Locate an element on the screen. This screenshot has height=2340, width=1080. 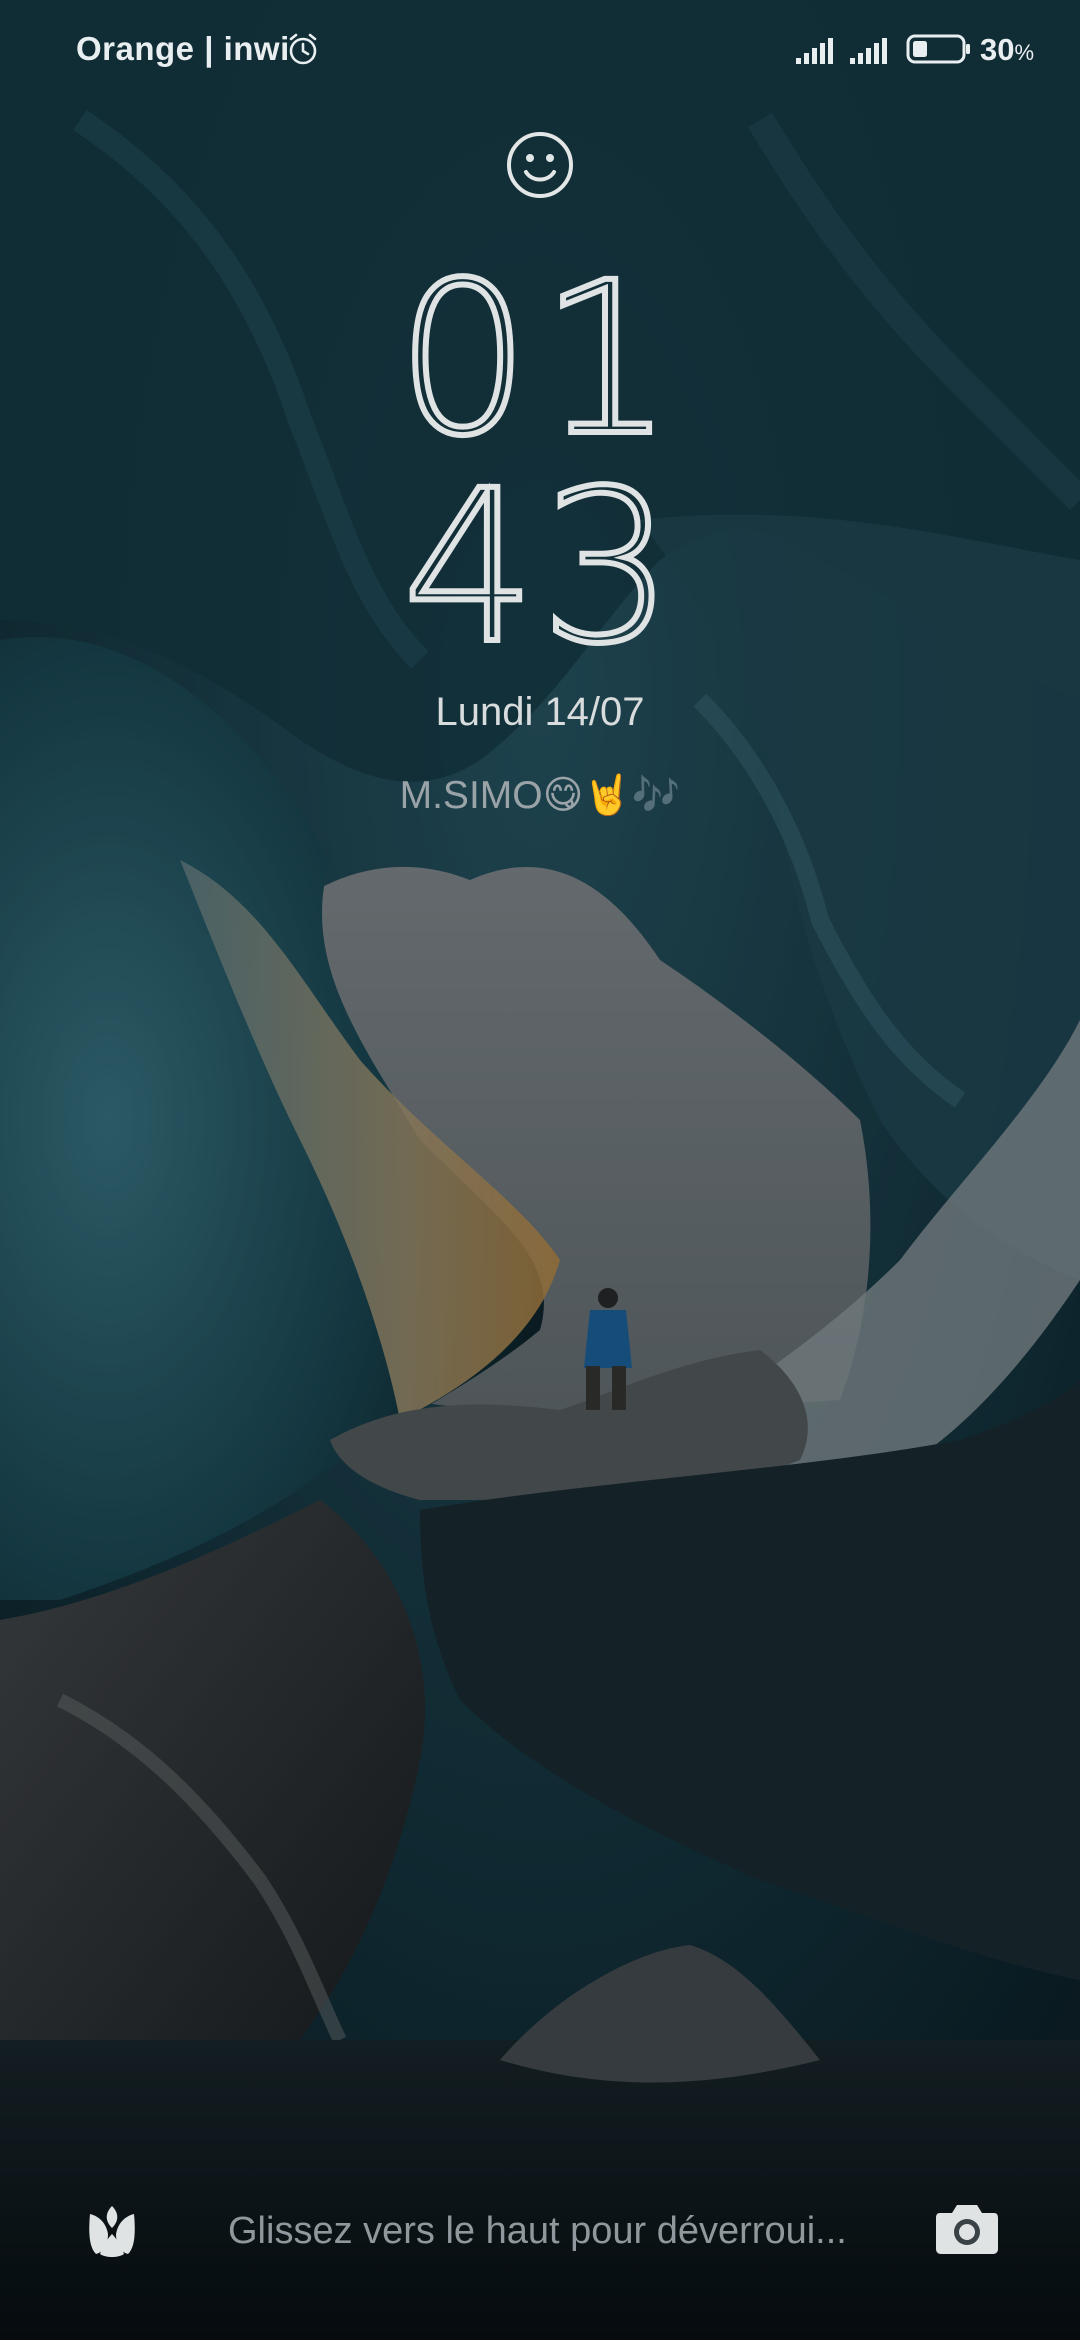
status-bar: Orange | inwi 30% is located at coordinates (540, 50).